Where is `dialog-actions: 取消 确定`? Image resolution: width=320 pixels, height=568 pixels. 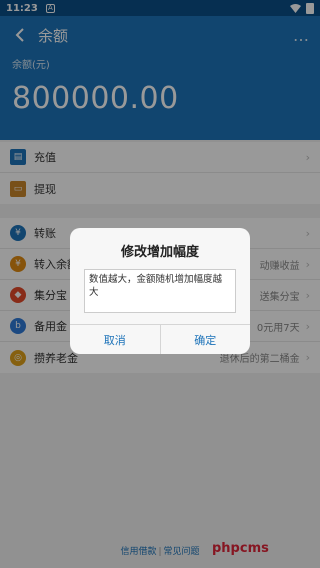
dialog-actions: 取消 确定 is located at coordinates (160, 339).